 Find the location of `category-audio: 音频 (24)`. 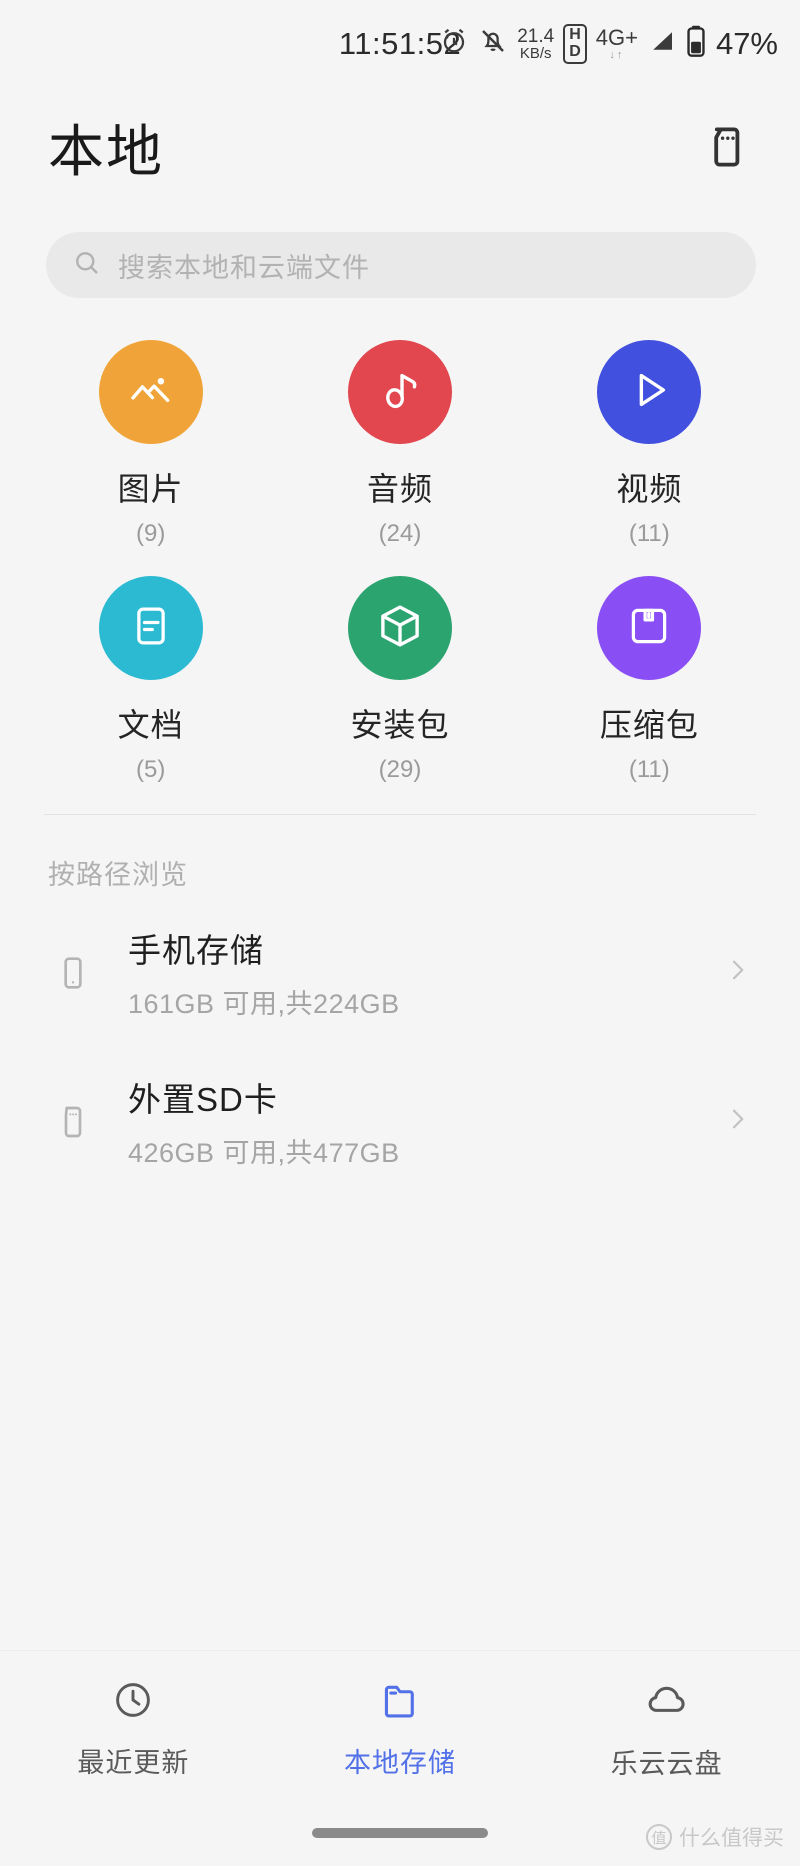

category-audio: 音频 (24) is located at coordinates (399, 438).